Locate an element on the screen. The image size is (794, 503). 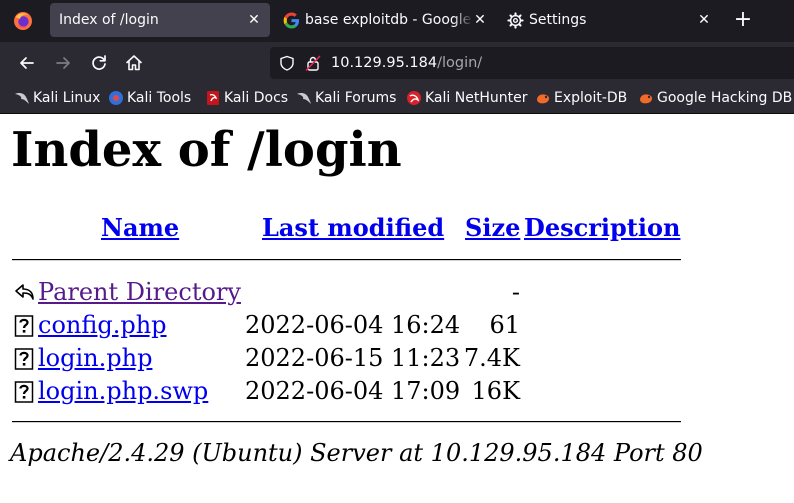
google-icon is located at coordinates (291, 20).